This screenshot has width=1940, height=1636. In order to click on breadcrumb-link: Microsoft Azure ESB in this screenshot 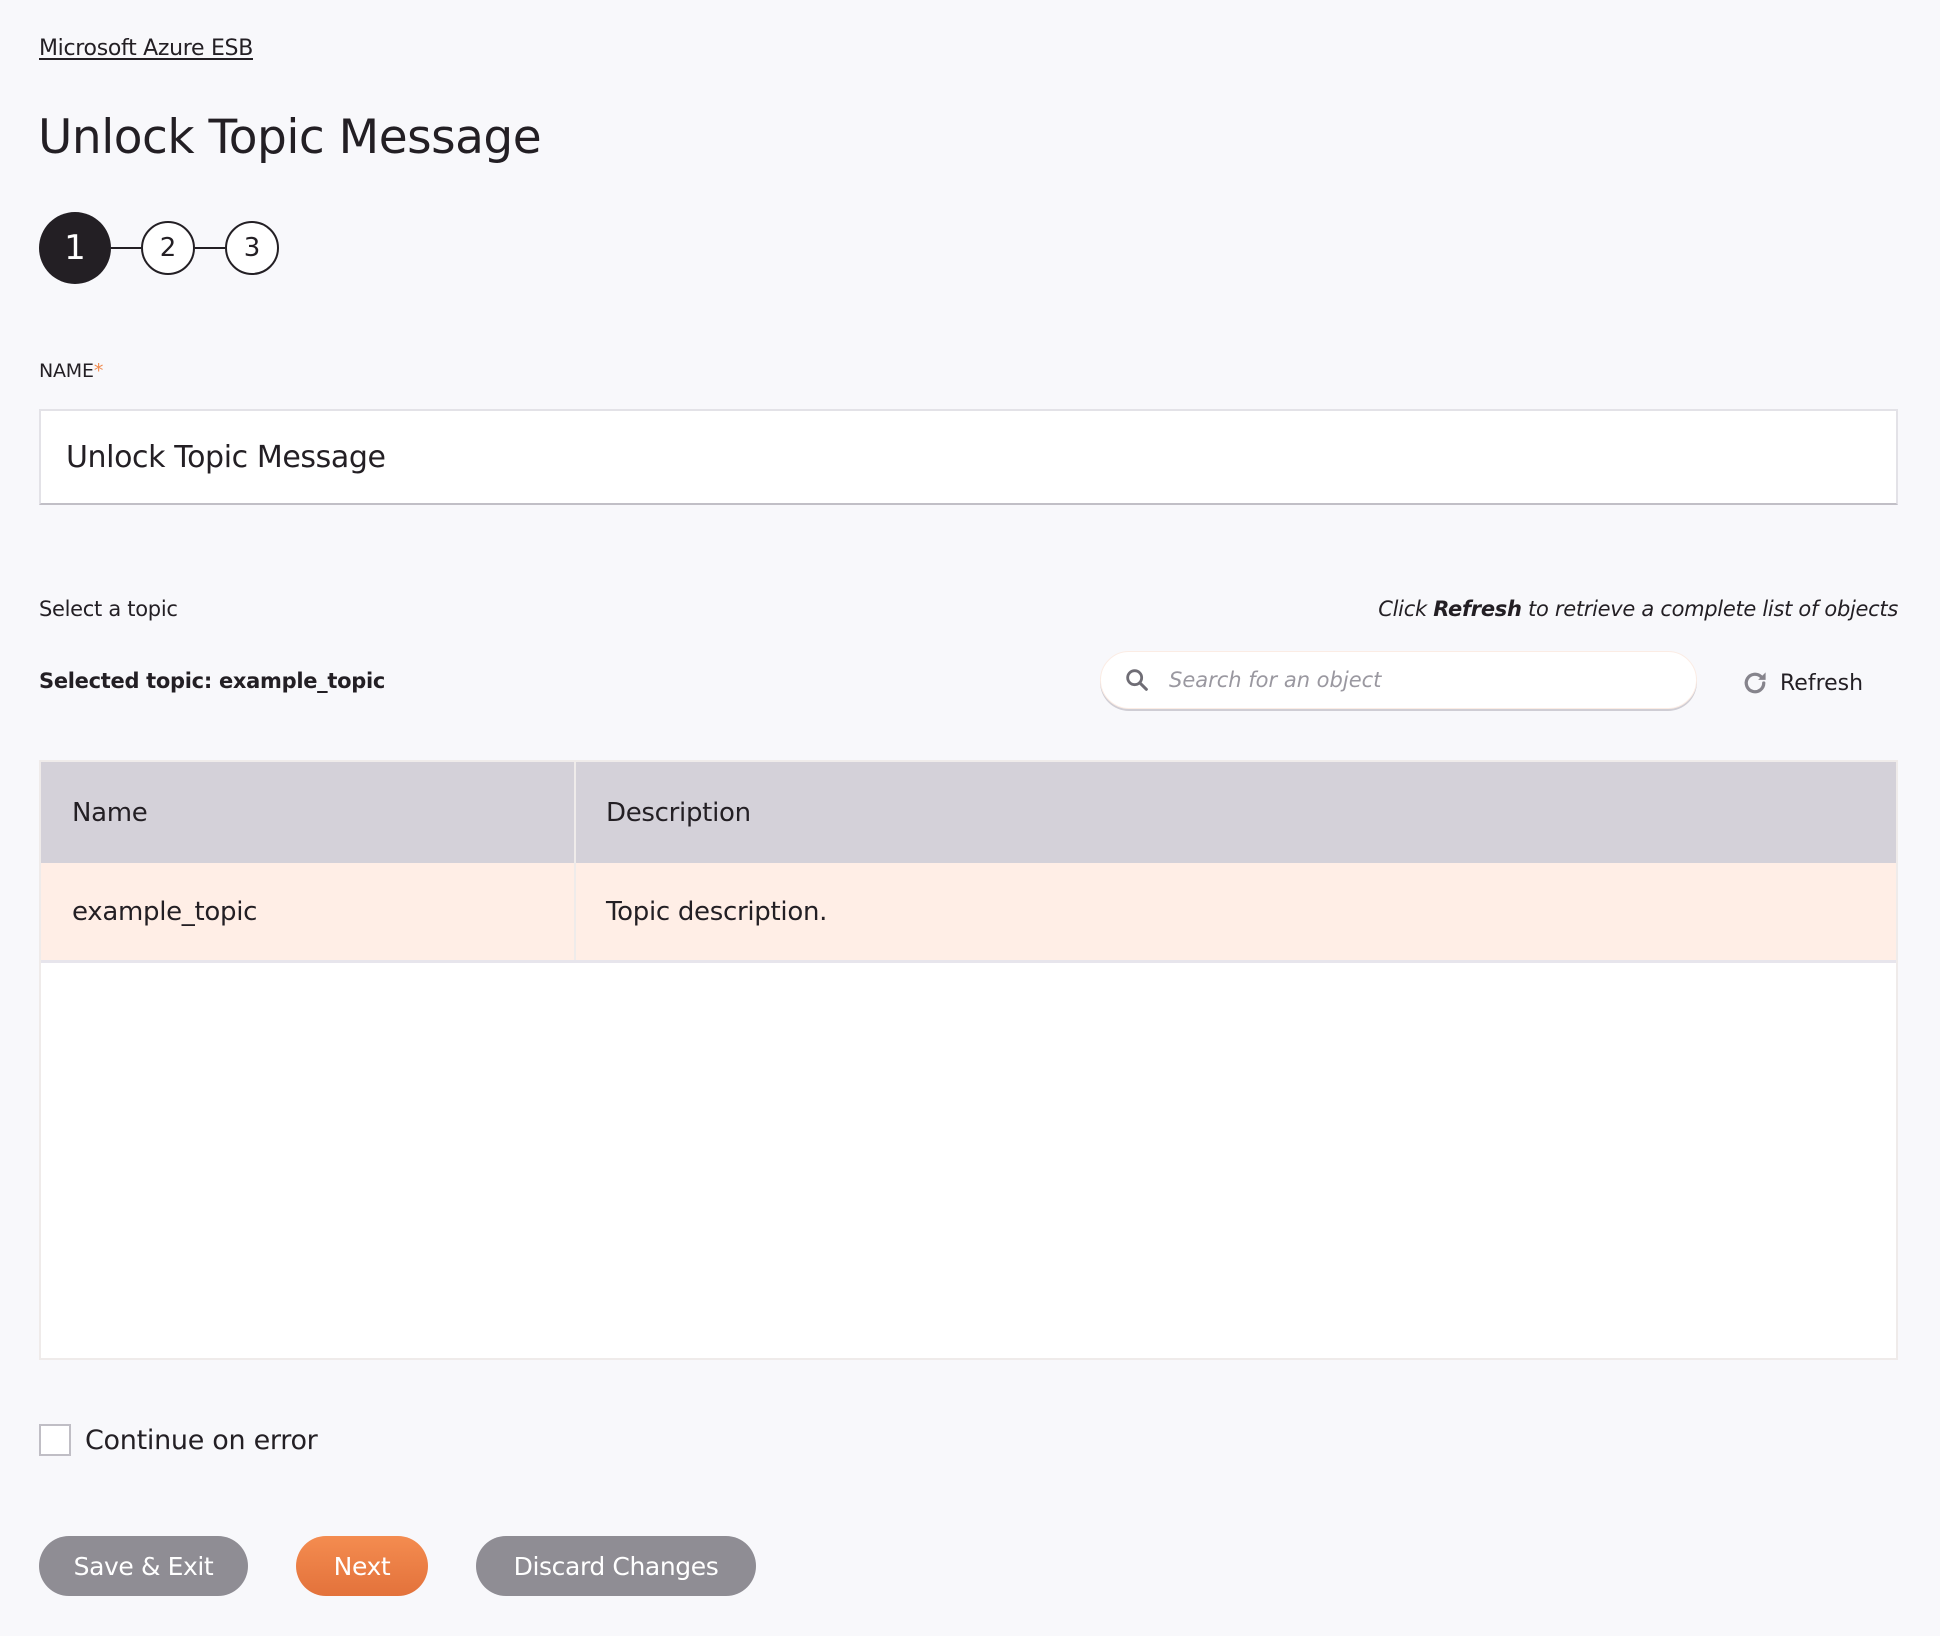, I will do `click(146, 48)`.